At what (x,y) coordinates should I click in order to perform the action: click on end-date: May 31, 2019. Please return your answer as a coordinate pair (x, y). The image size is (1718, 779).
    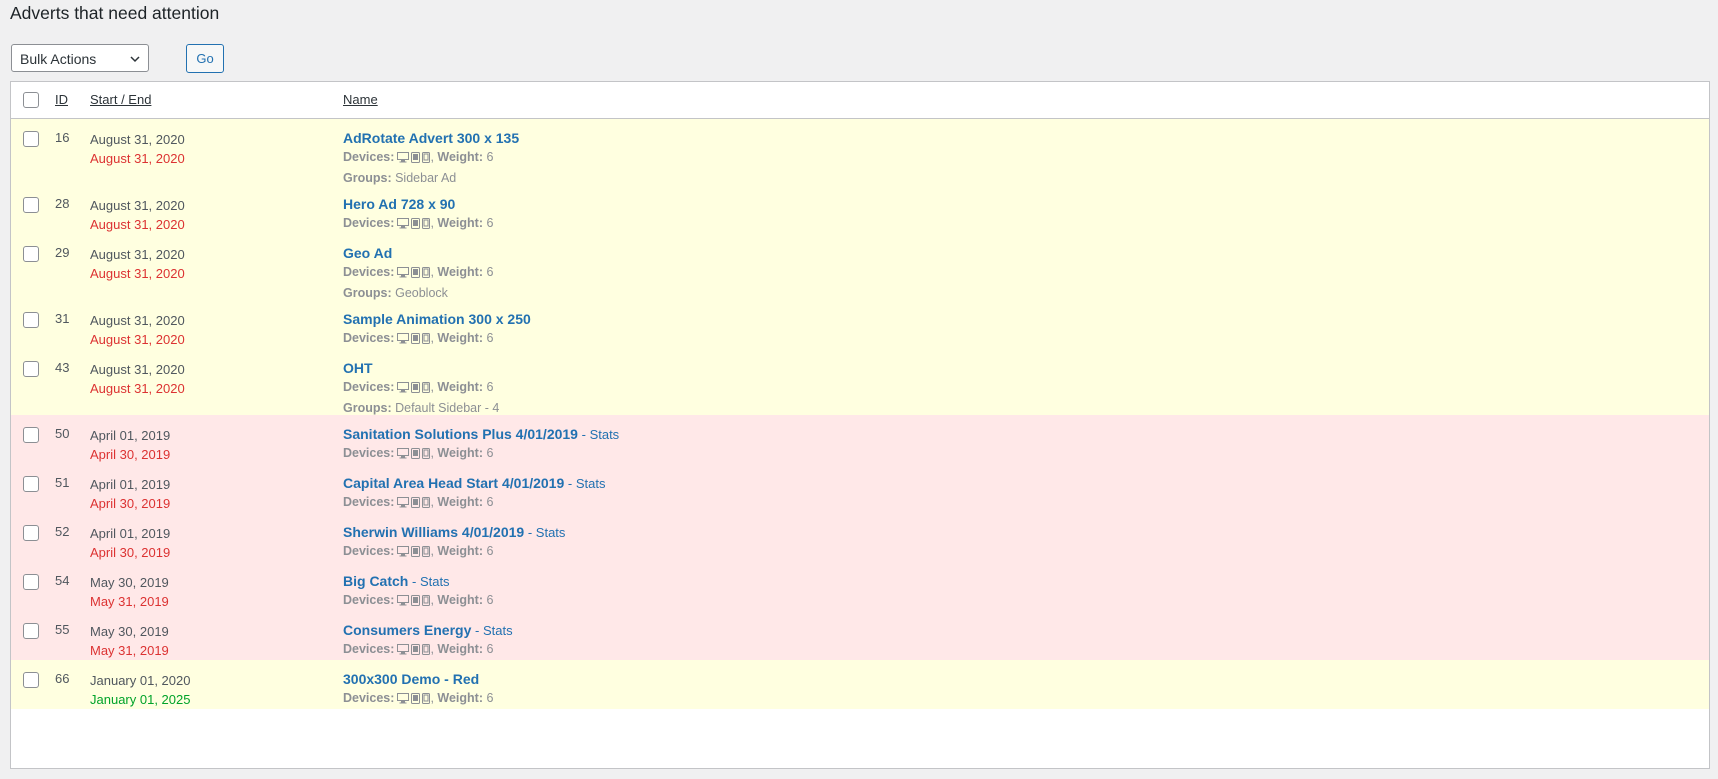
    Looking at the image, I should click on (129, 650).